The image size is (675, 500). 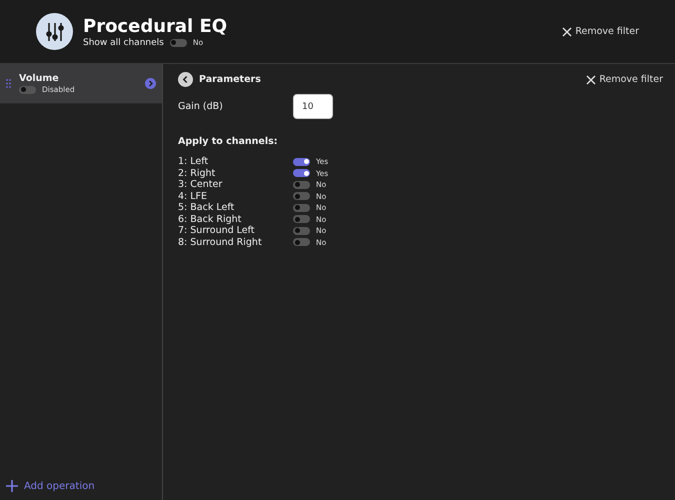 What do you see at coordinates (207, 208) in the screenshot?
I see `channel-name: 5: Back Left` at bounding box center [207, 208].